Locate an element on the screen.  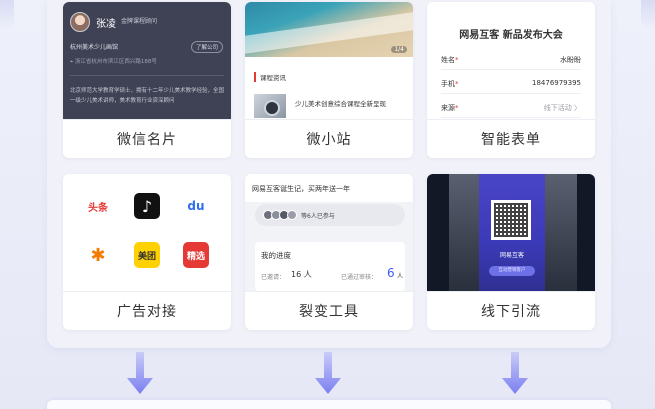
card-caption: 智能表单 is located at coordinates (511, 138).